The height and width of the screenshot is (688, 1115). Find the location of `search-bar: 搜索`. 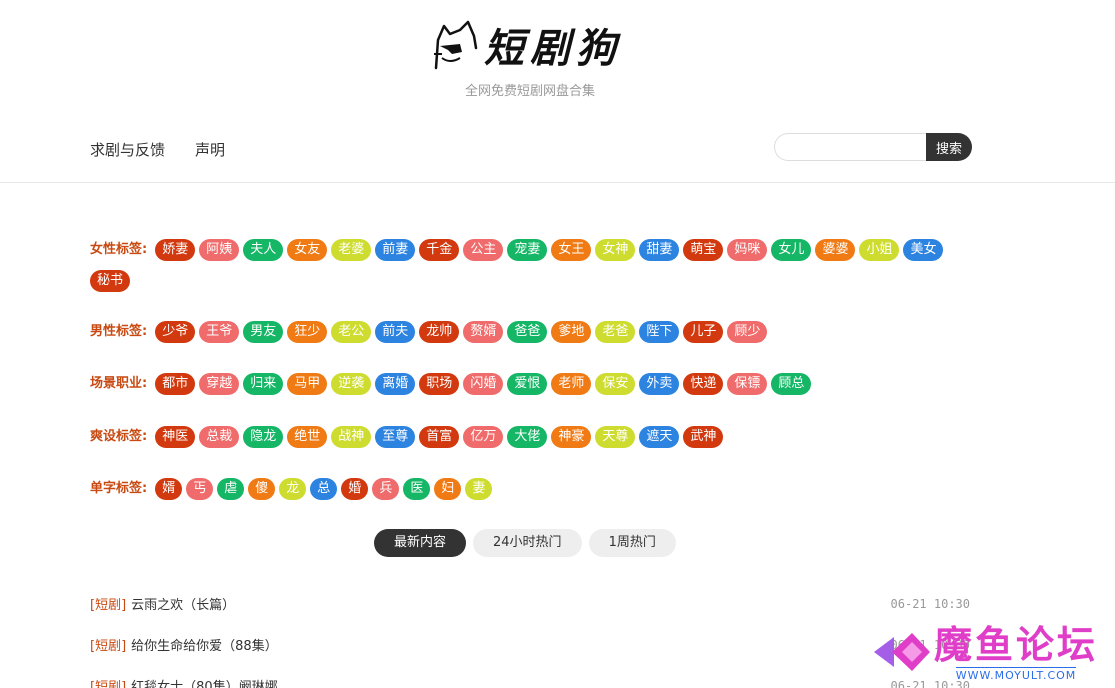

search-bar: 搜索 is located at coordinates (873, 147).